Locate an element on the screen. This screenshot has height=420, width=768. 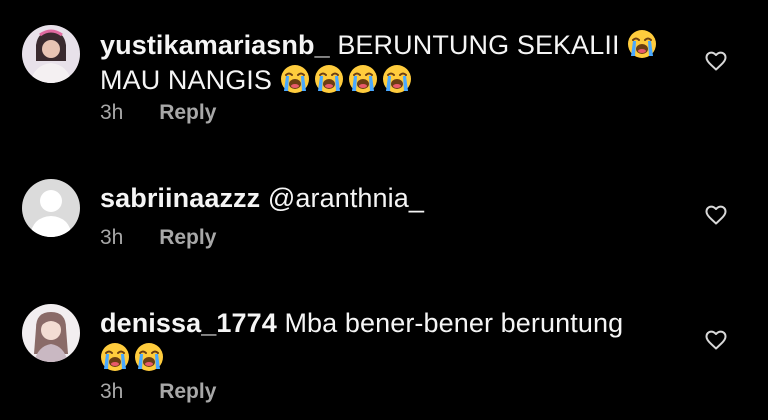
comment-message: BERUNTUNG SEKALII is located at coordinates (478, 45).